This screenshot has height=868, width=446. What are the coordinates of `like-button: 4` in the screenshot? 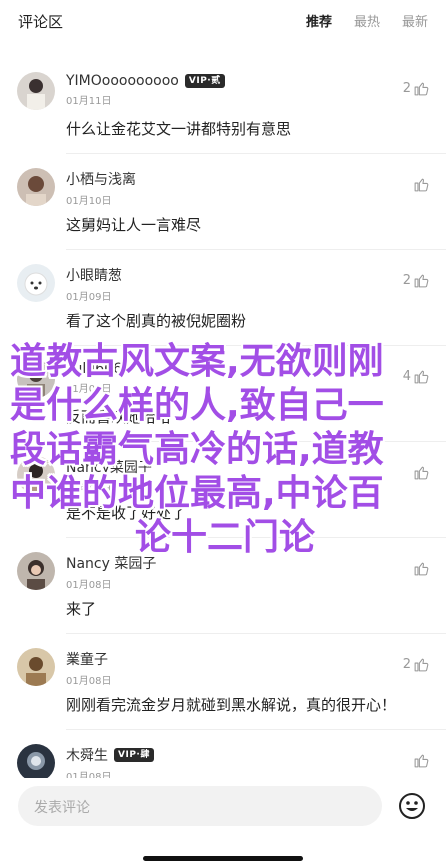 It's located at (416, 376).